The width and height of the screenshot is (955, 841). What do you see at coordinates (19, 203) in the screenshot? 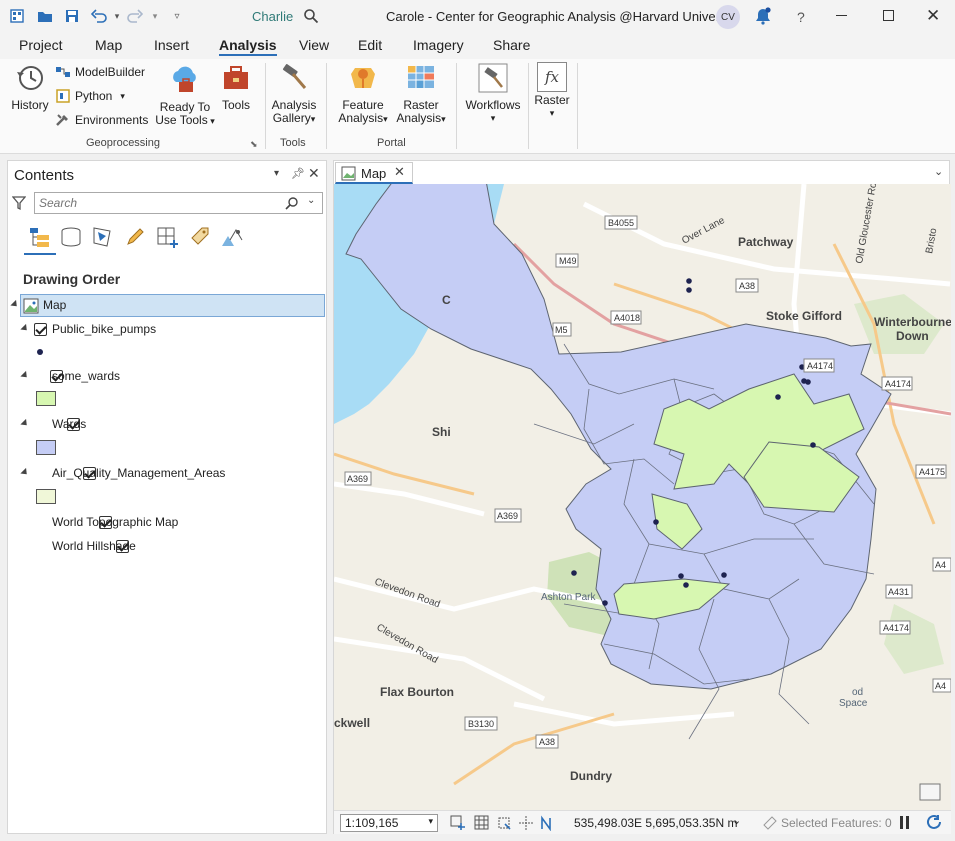
I see `filter-icon` at bounding box center [19, 203].